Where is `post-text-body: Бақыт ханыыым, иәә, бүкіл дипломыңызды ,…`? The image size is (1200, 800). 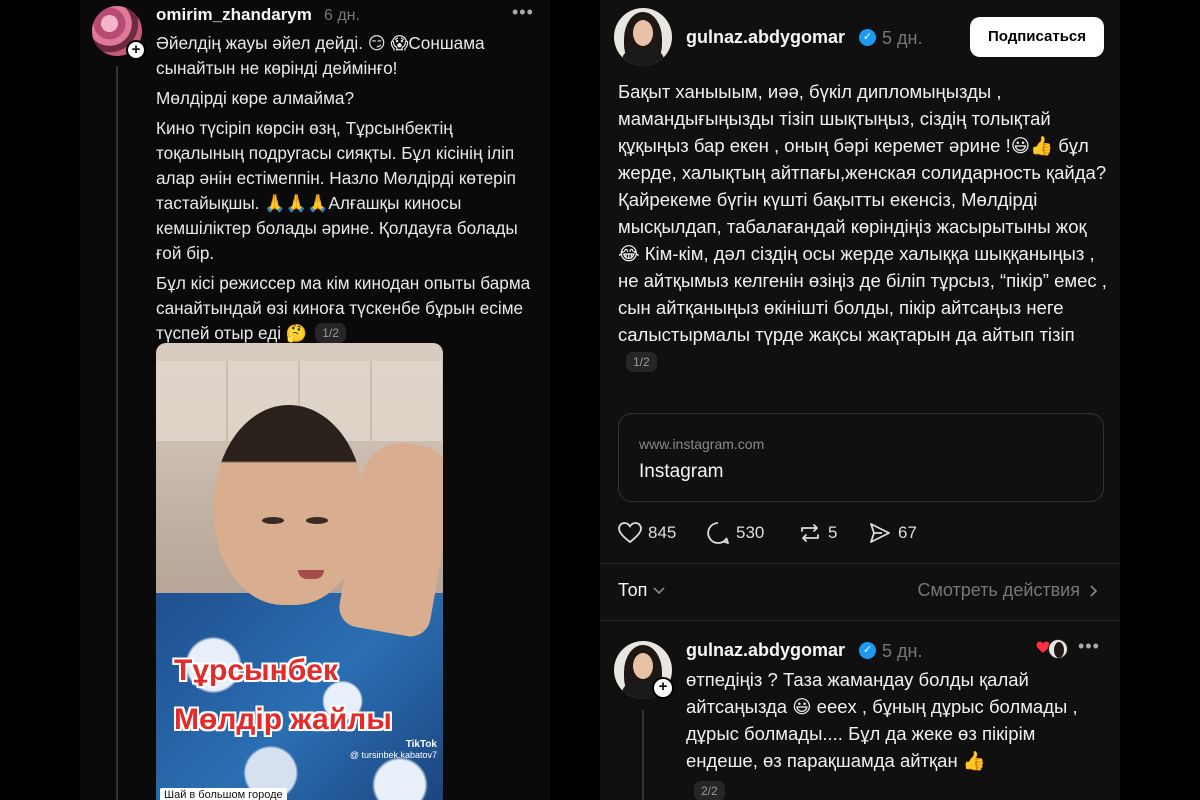 post-text-body: Бақыт ханыыым, иәә, бүкіл дипломыңызды ,… is located at coordinates (862, 213).